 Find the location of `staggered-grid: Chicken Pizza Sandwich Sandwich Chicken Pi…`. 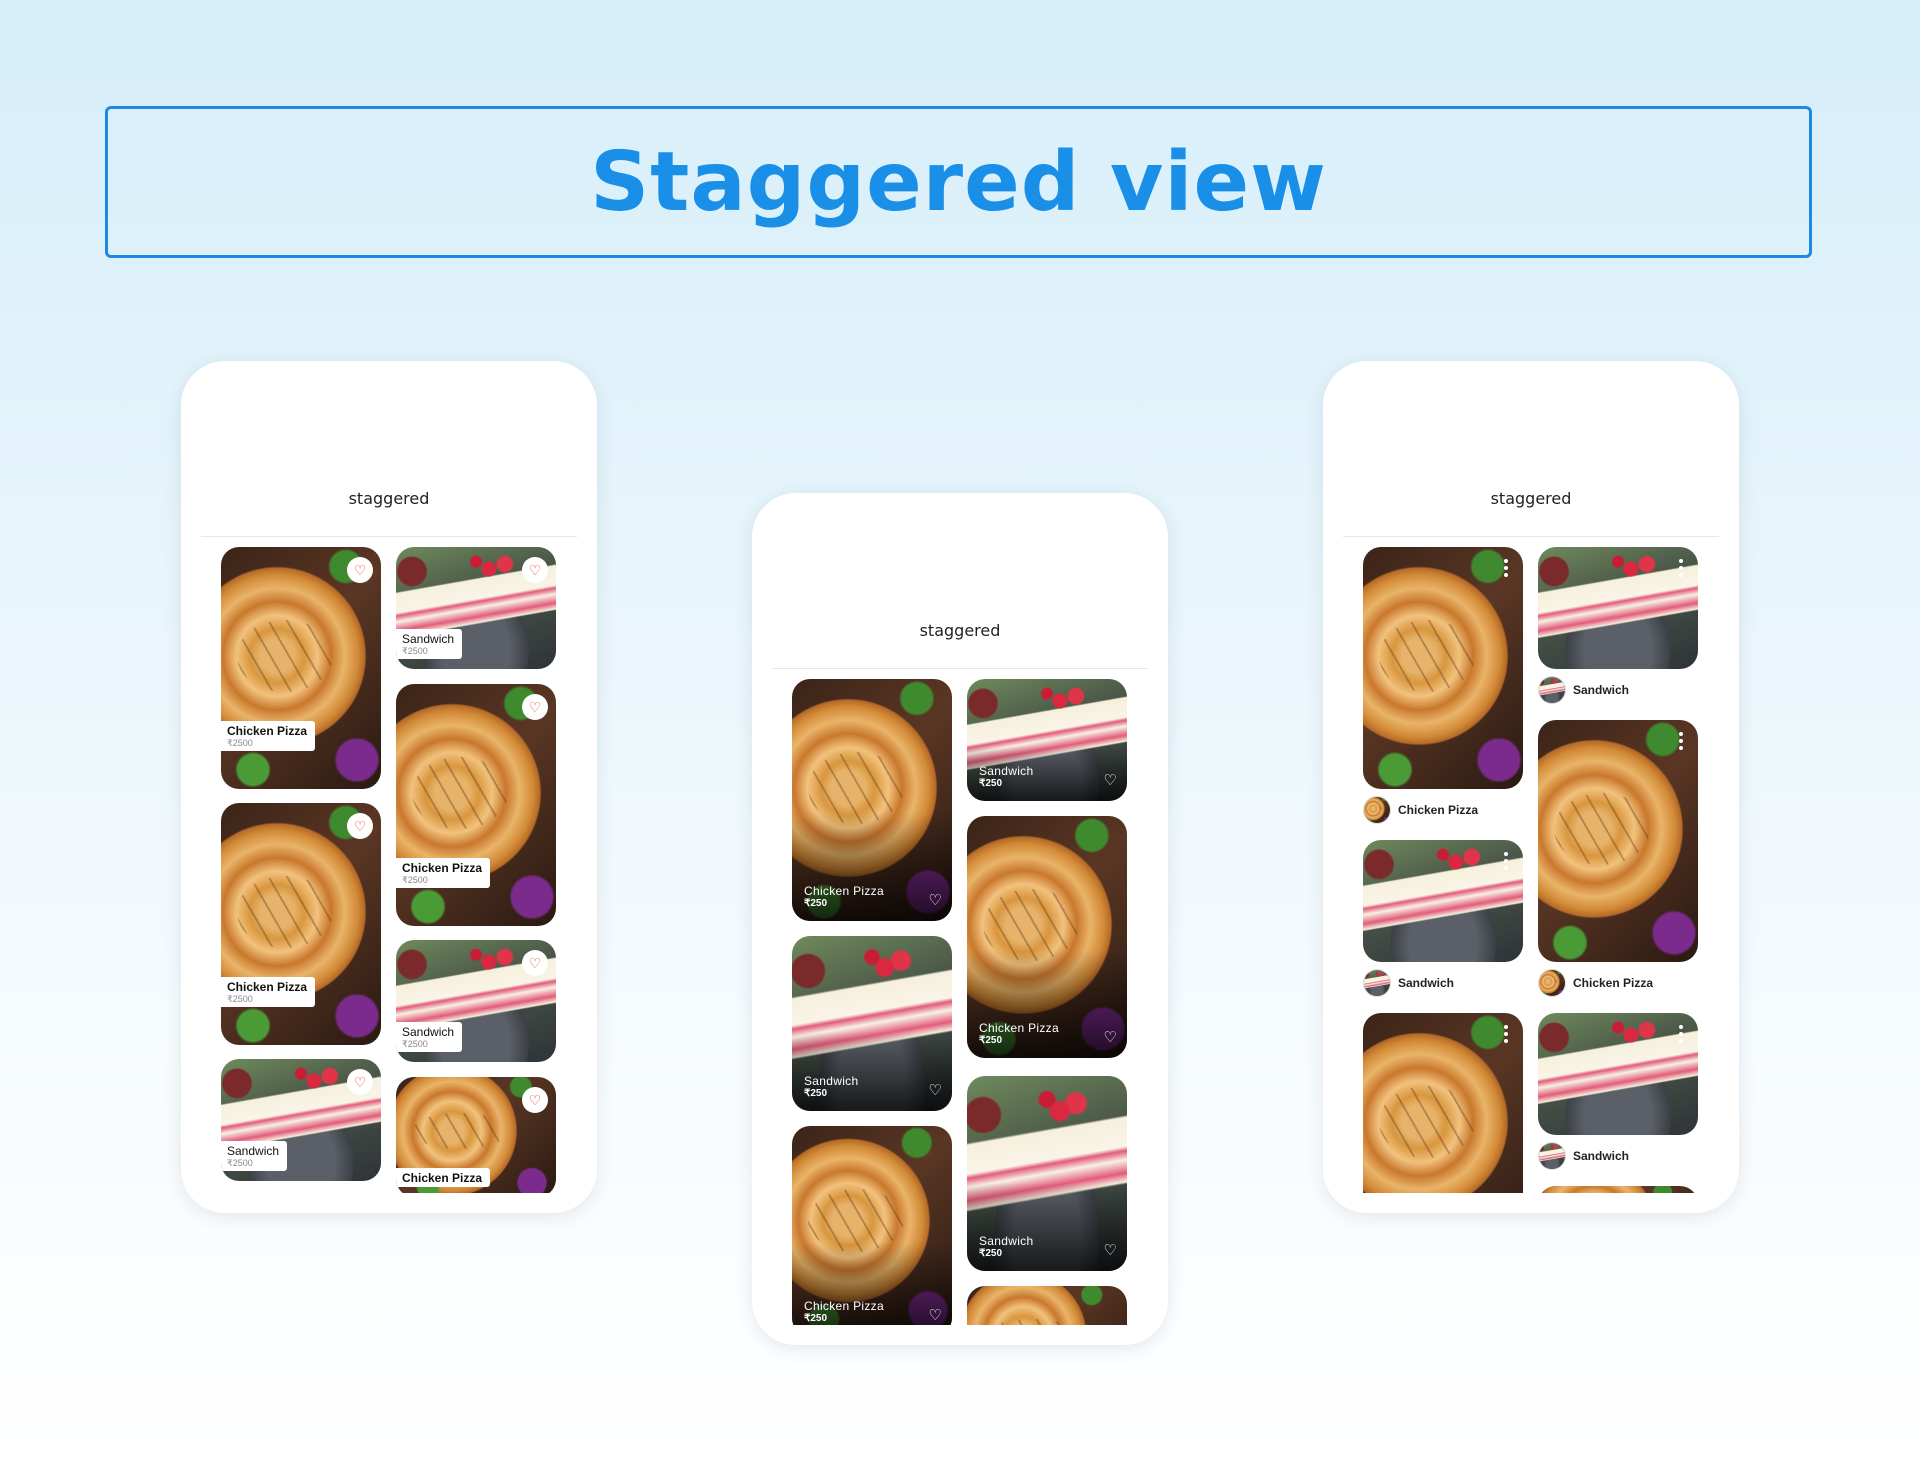

staggered-grid: Chicken Pizza Sandwich Sandwich Chicken Pi… is located at coordinates (1531, 870).